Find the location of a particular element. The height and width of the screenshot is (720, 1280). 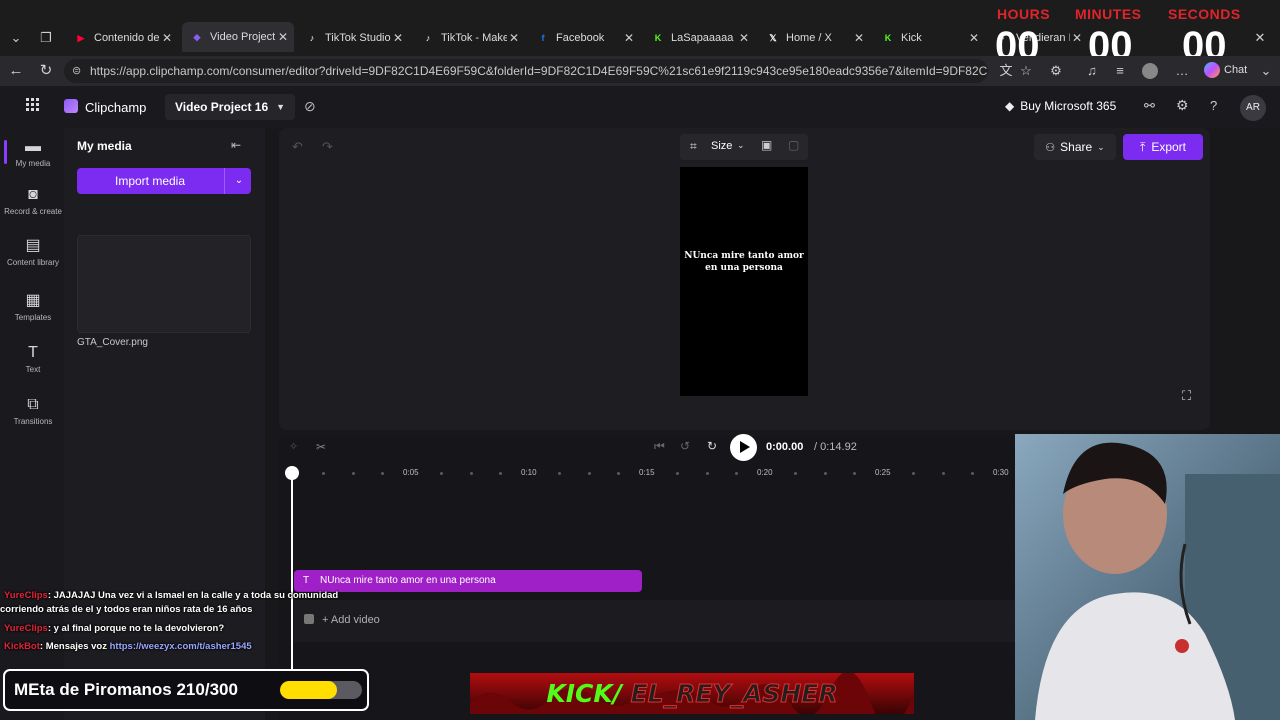

x-icon: 𝕏 is located at coordinates (773, 37).